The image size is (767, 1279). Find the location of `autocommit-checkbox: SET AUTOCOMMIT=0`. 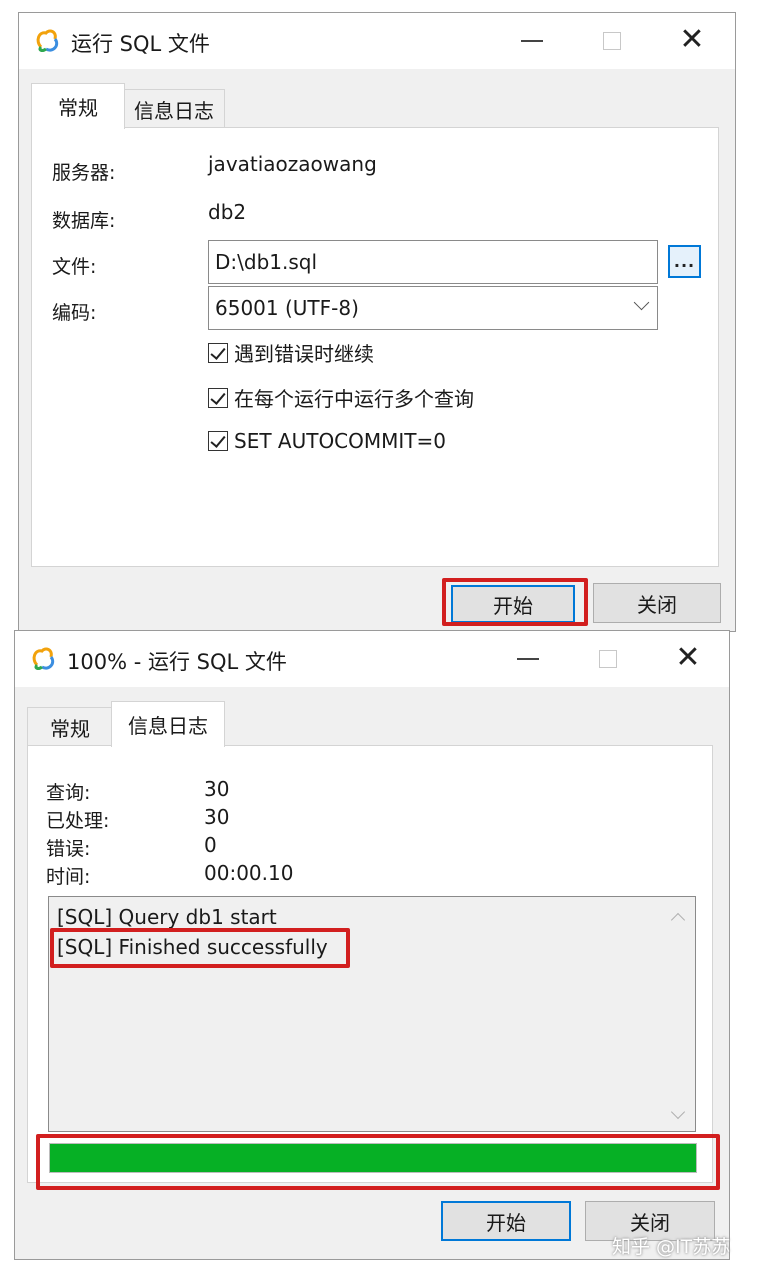

autocommit-checkbox: SET AUTOCOMMIT=0 is located at coordinates (327, 441).